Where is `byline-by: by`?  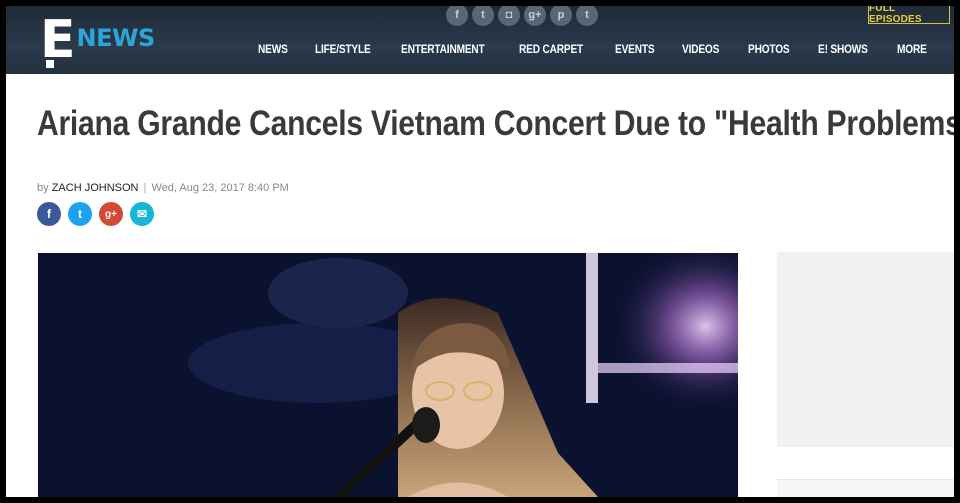 byline-by: by is located at coordinates (43, 188).